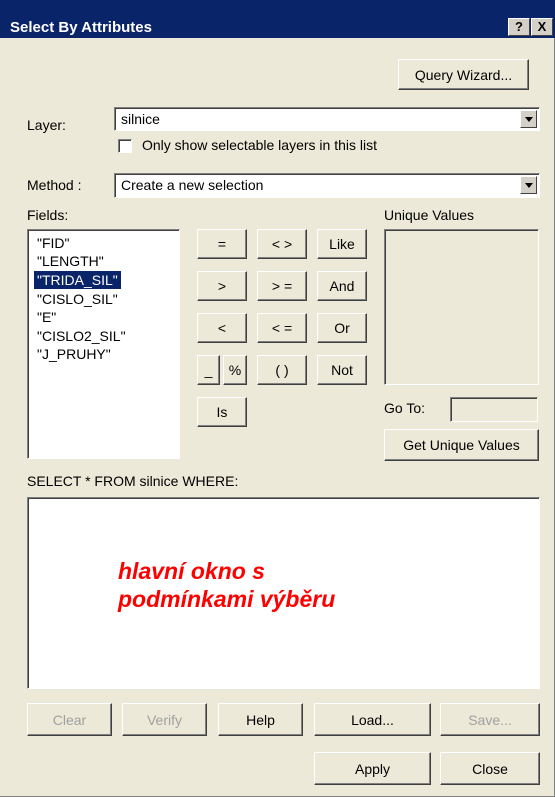 Image resolution: width=555 pixels, height=797 pixels. What do you see at coordinates (48, 215) in the screenshot?
I see `fields-label: Fields:` at bounding box center [48, 215].